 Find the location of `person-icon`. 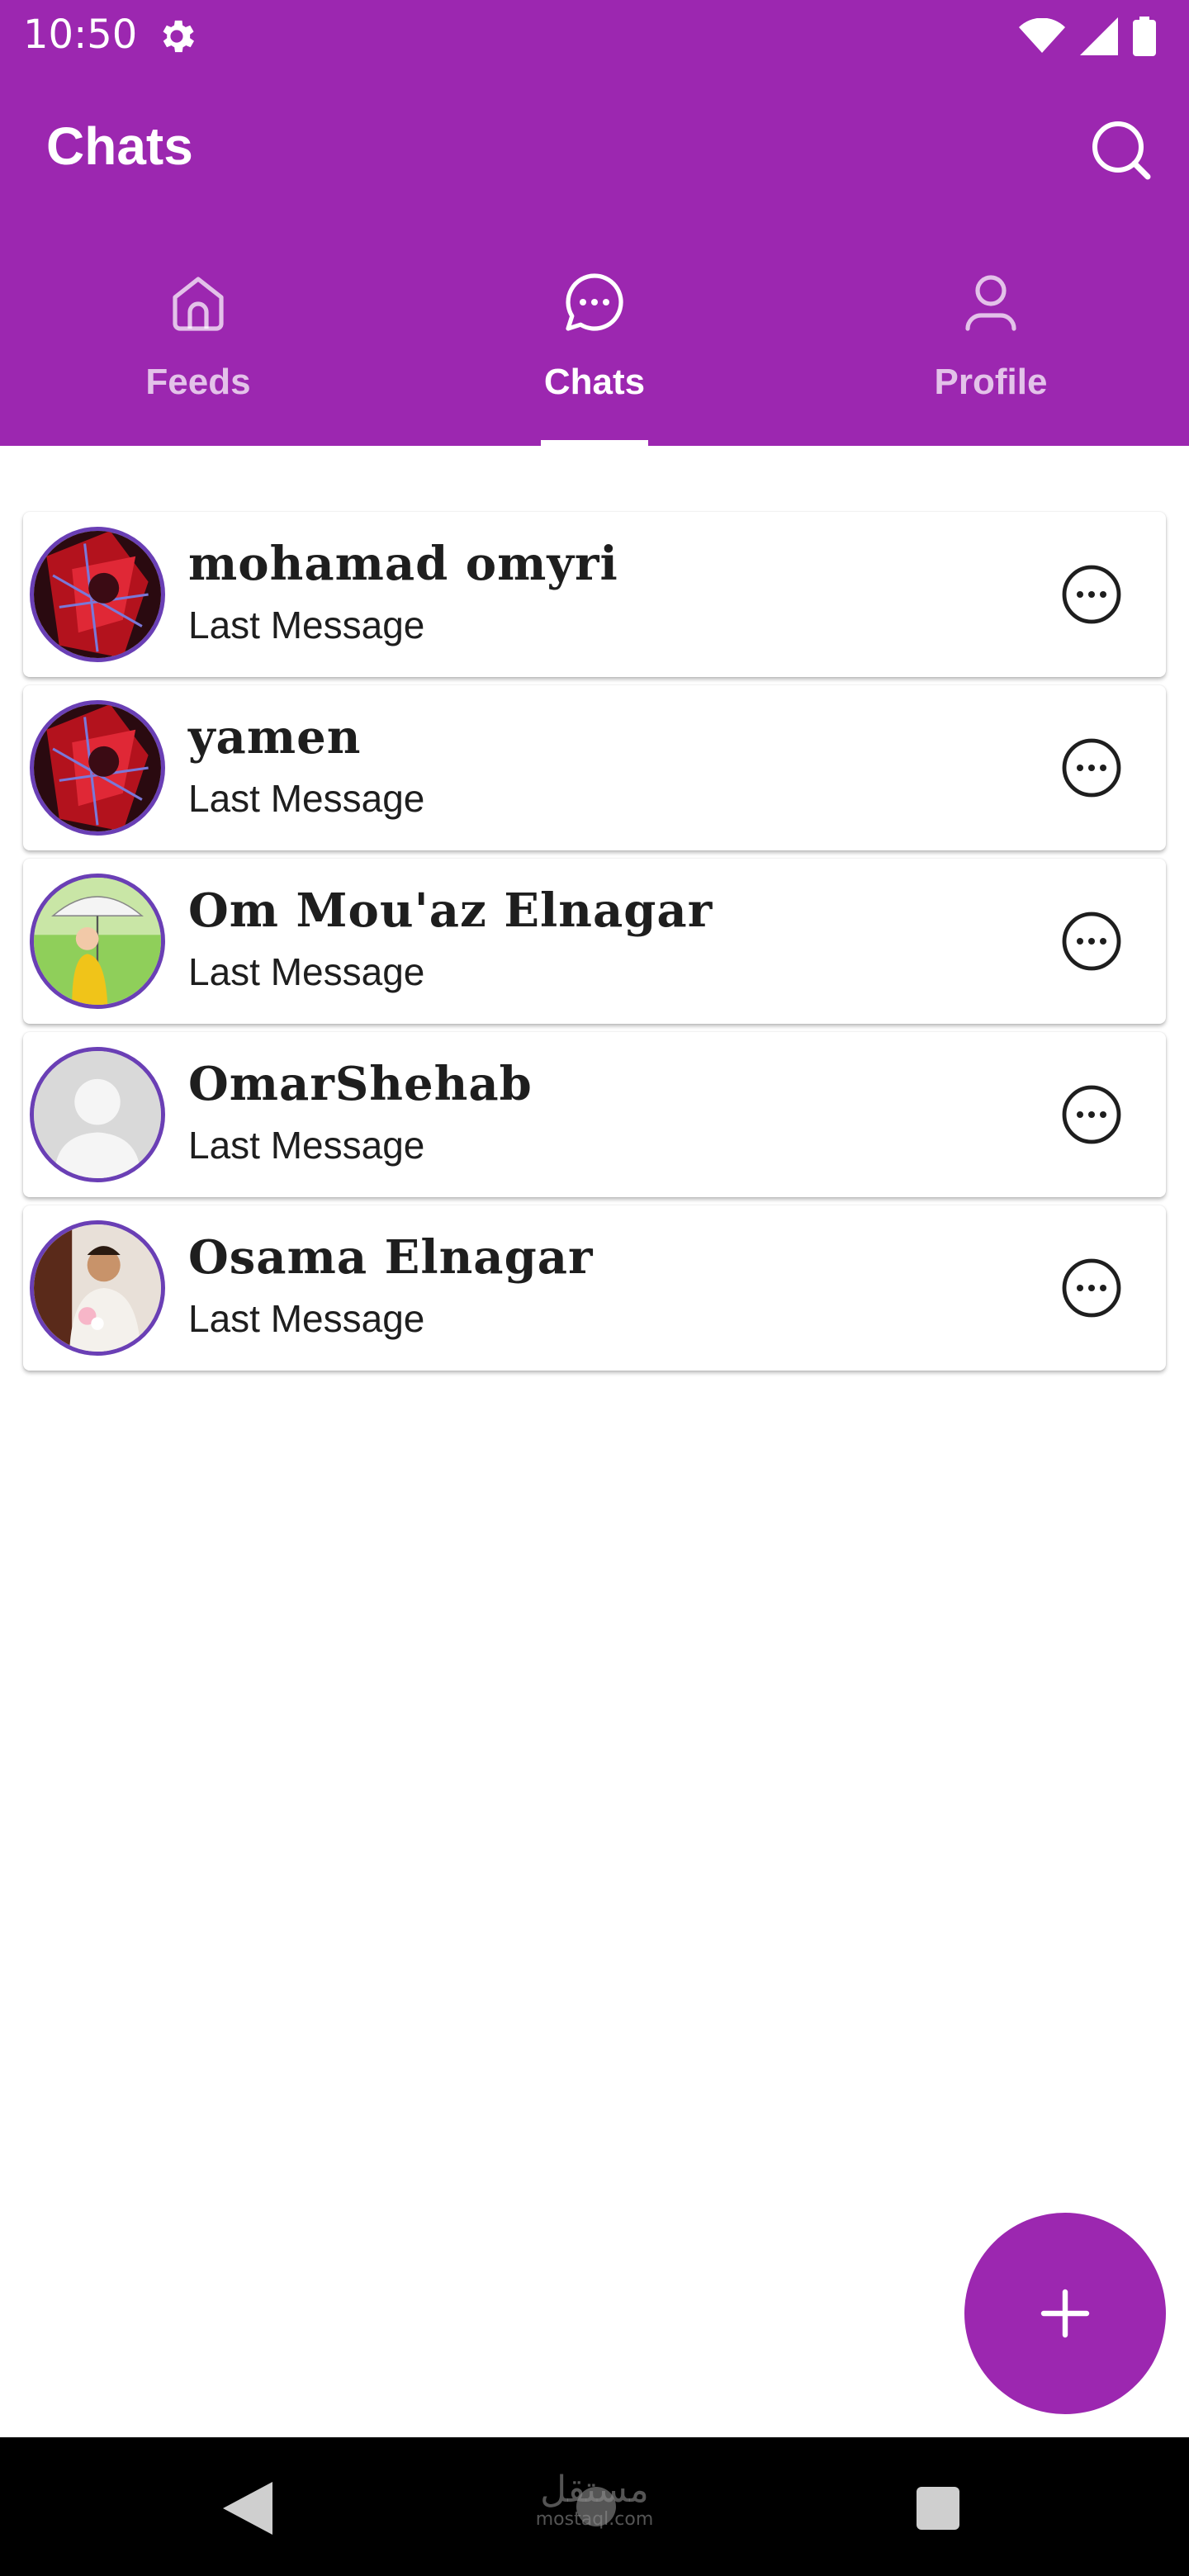

person-icon is located at coordinates (990, 303).